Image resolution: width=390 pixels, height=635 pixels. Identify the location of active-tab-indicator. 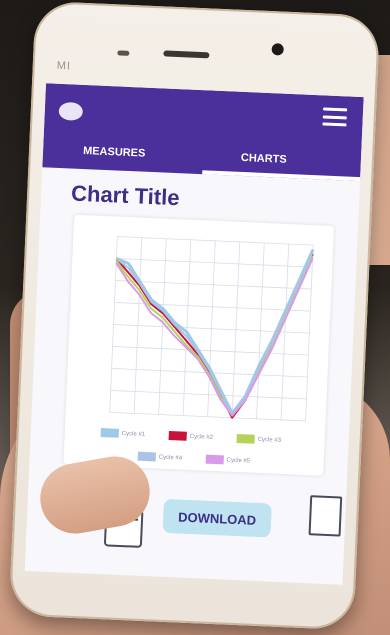
(281, 176).